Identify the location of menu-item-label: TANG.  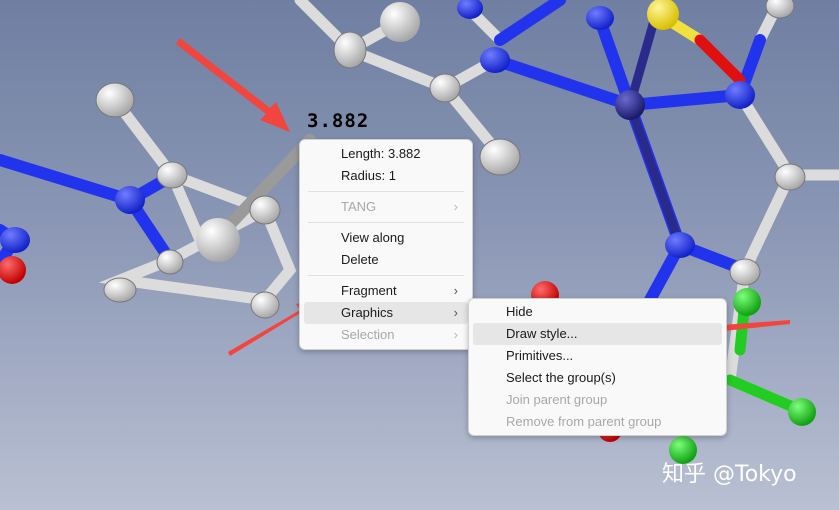
(359, 206).